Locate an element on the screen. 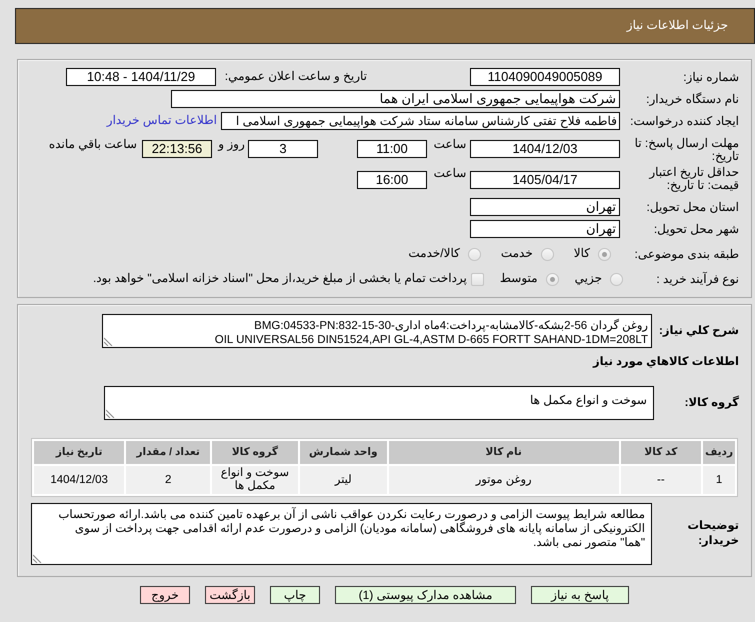 This screenshot has height=622, width=755. need-number-field: 1104090049005089 is located at coordinates (545, 77).